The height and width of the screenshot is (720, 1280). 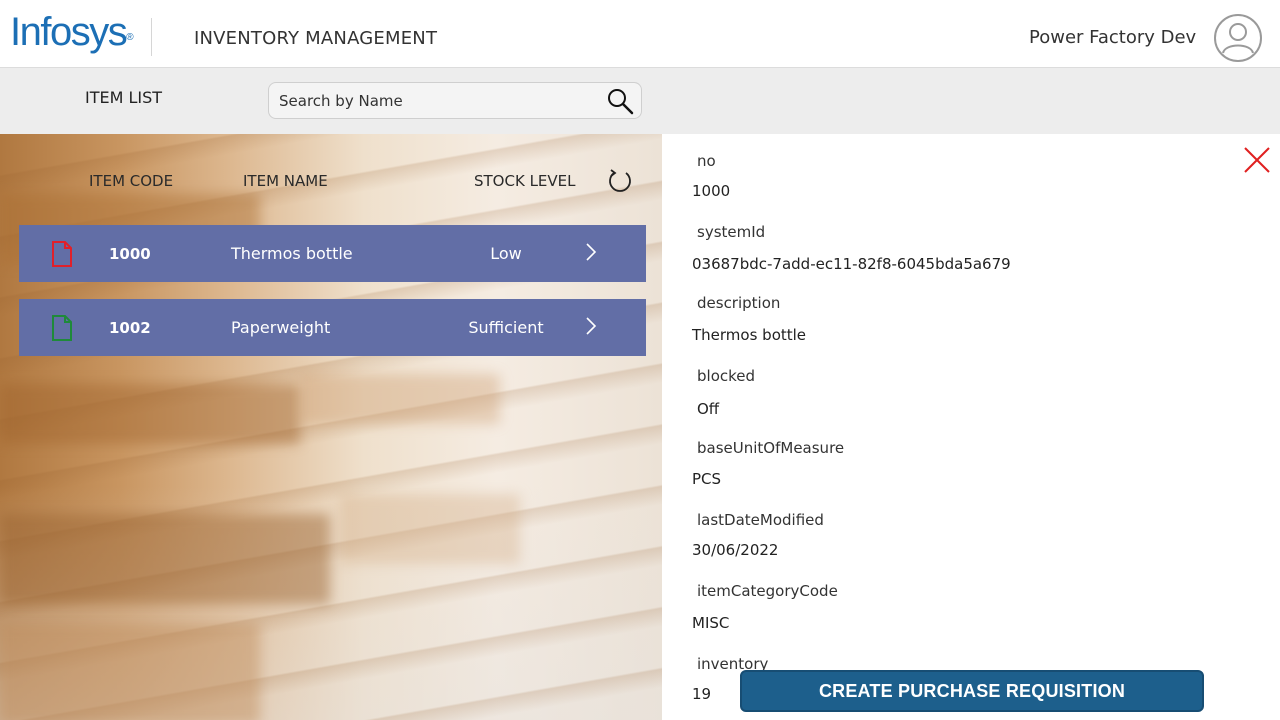 What do you see at coordinates (1113, 37) in the screenshot?
I see `user-name: Power Factory Dev` at bounding box center [1113, 37].